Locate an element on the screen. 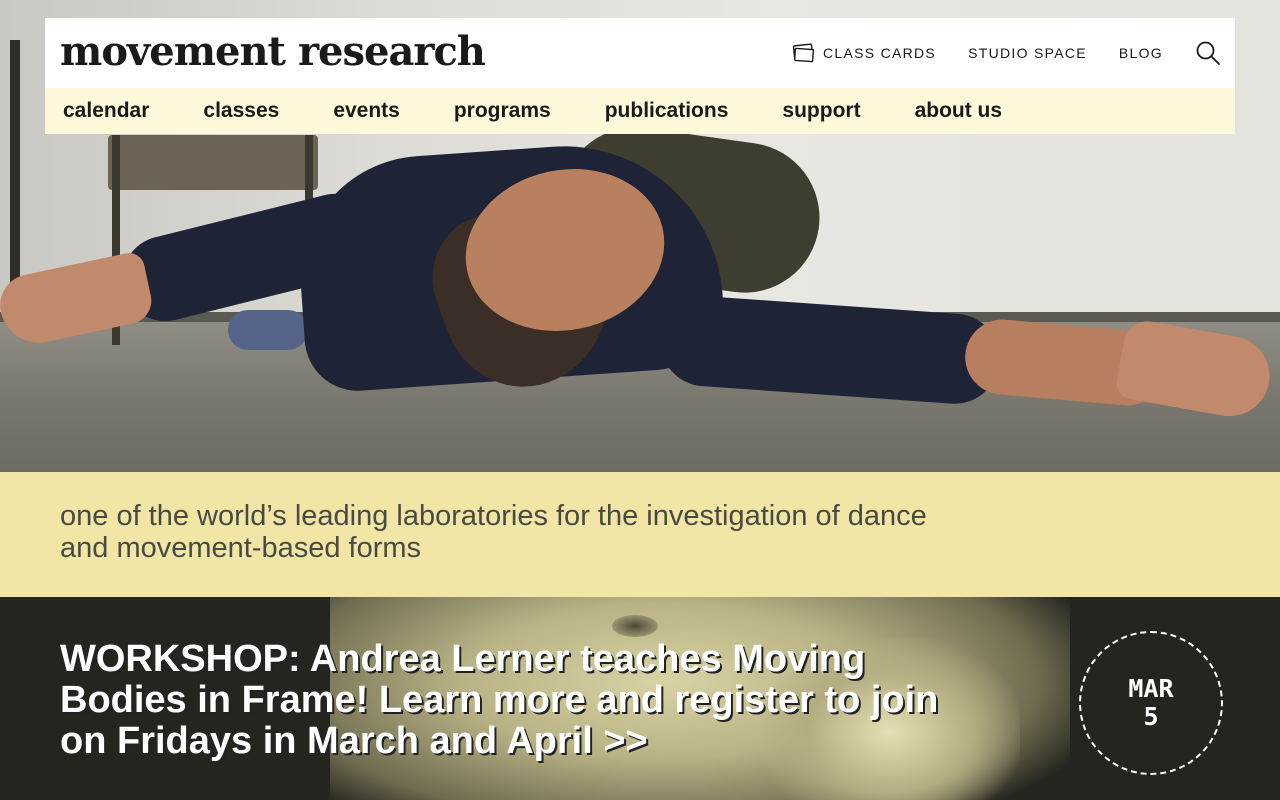  nav-support: support is located at coordinates (821, 111).